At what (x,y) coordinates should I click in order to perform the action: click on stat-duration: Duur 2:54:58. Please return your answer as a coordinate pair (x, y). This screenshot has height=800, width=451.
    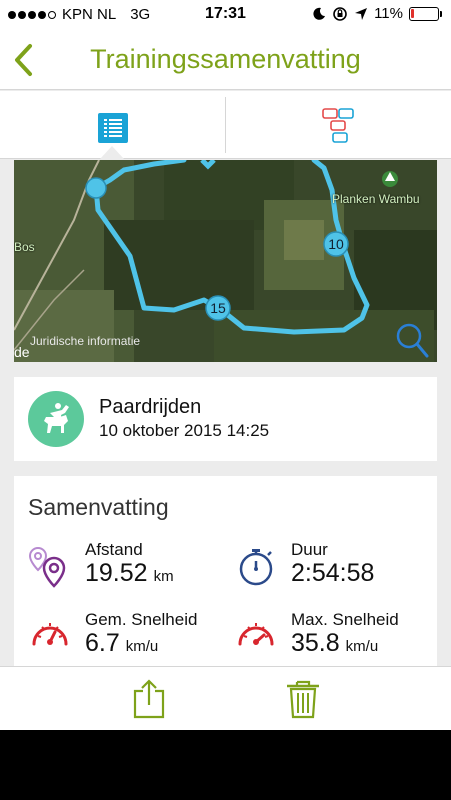
    Looking at the image, I should click on (334, 570).